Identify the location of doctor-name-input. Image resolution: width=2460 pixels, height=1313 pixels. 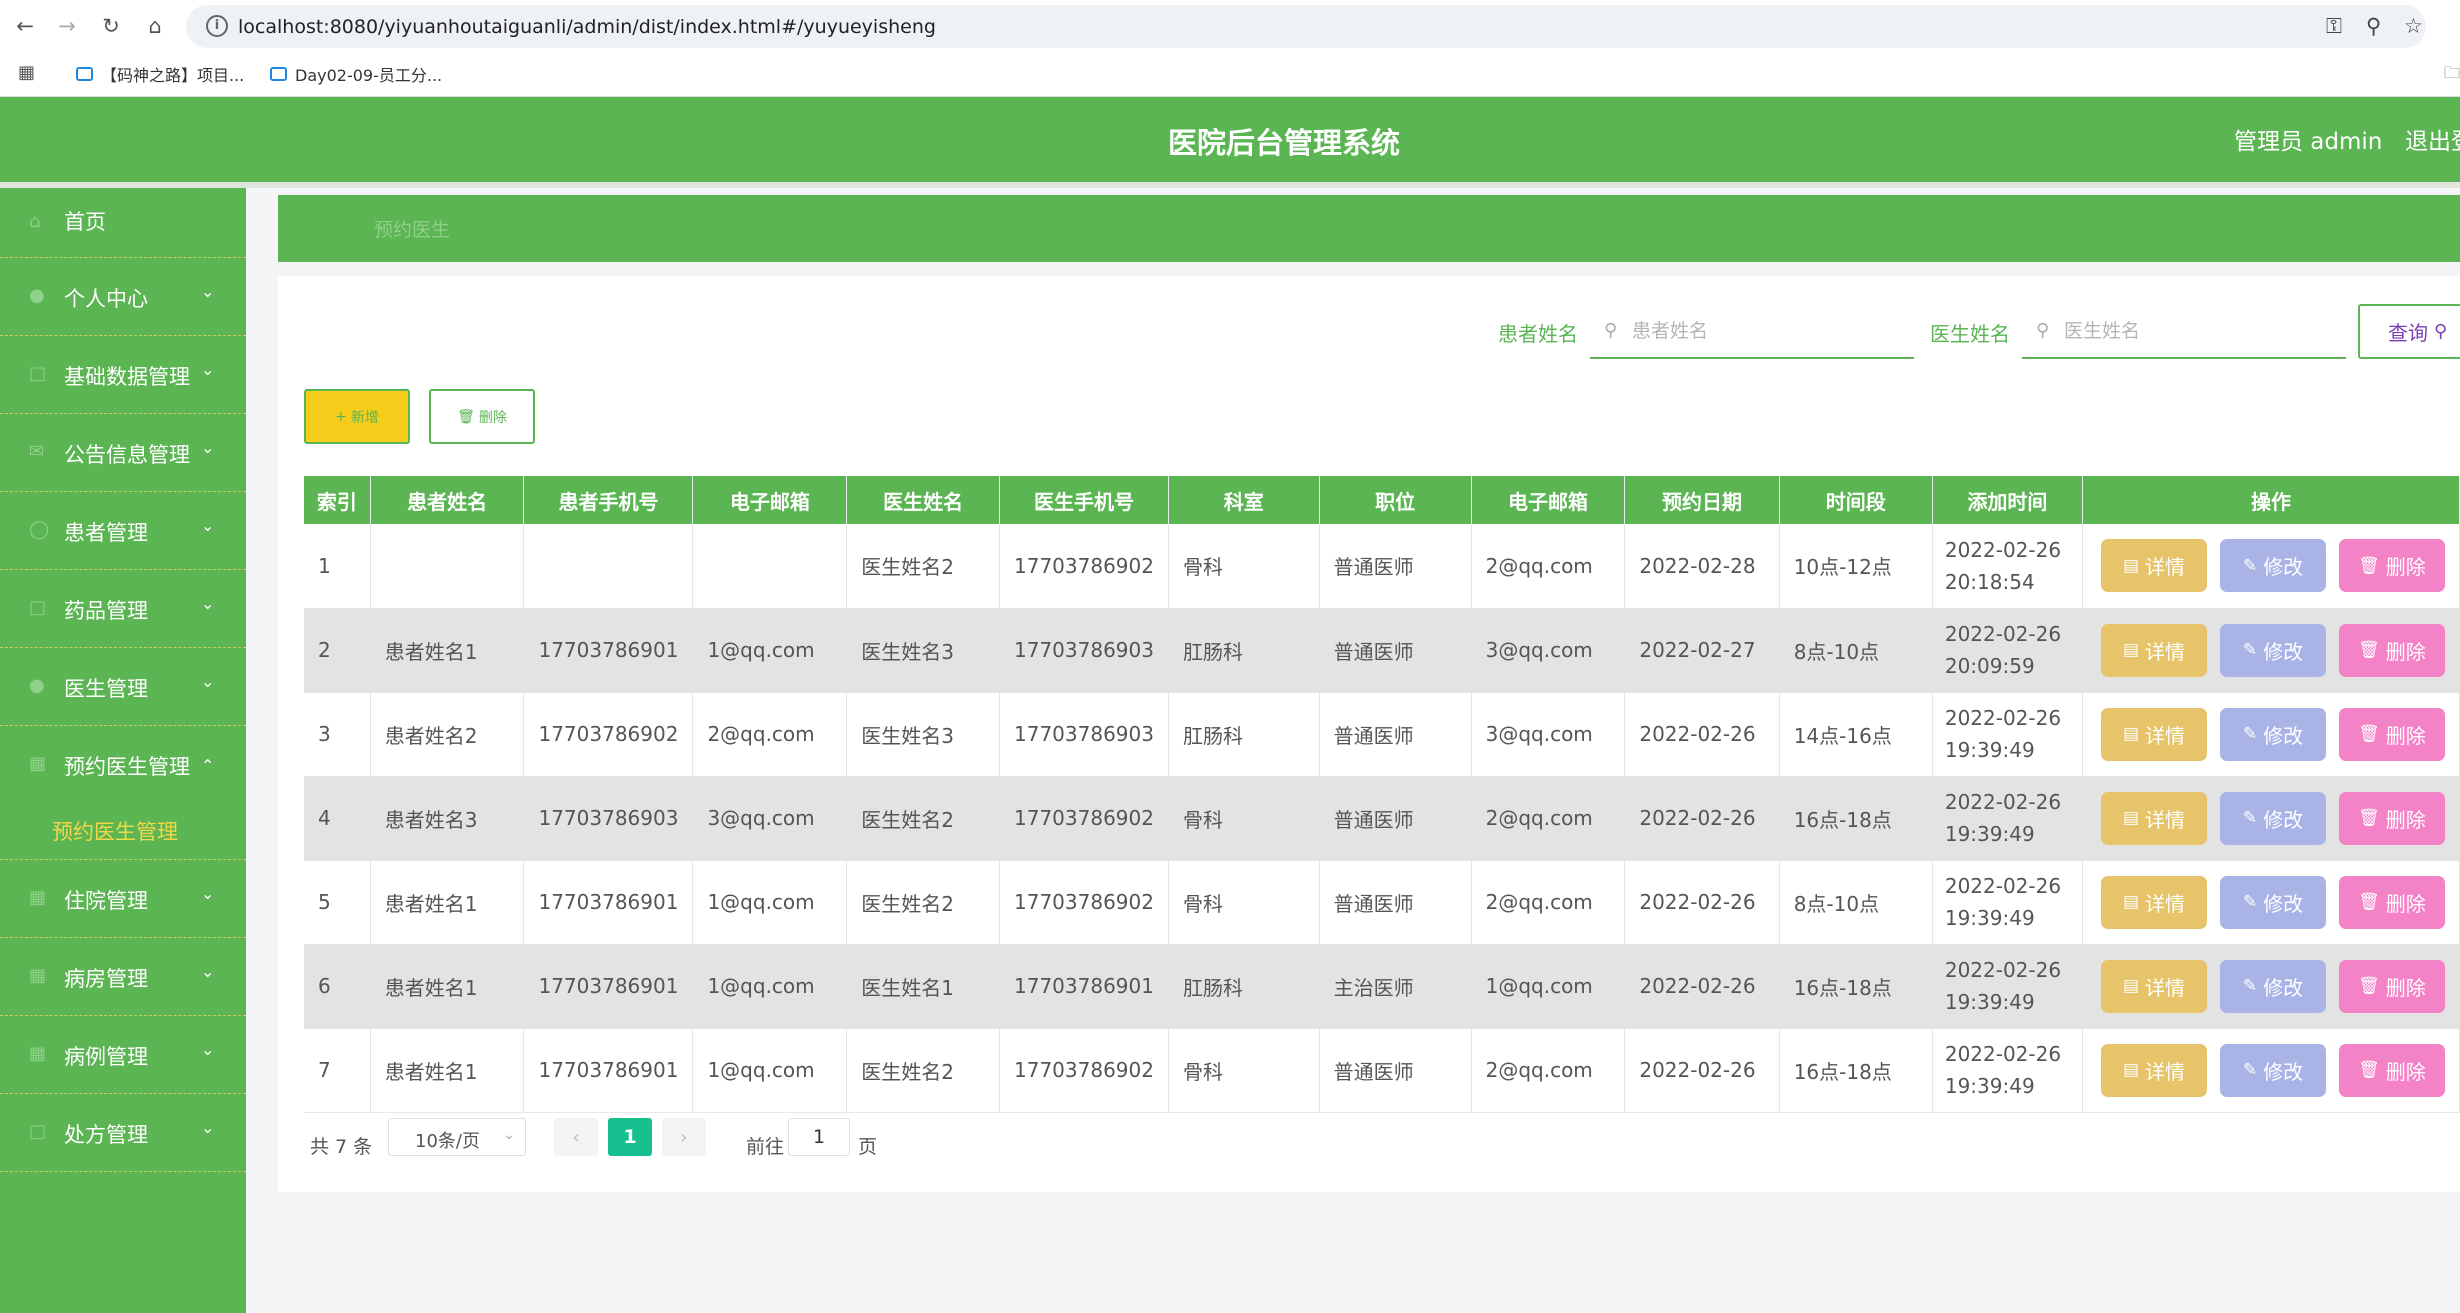
(2197, 331).